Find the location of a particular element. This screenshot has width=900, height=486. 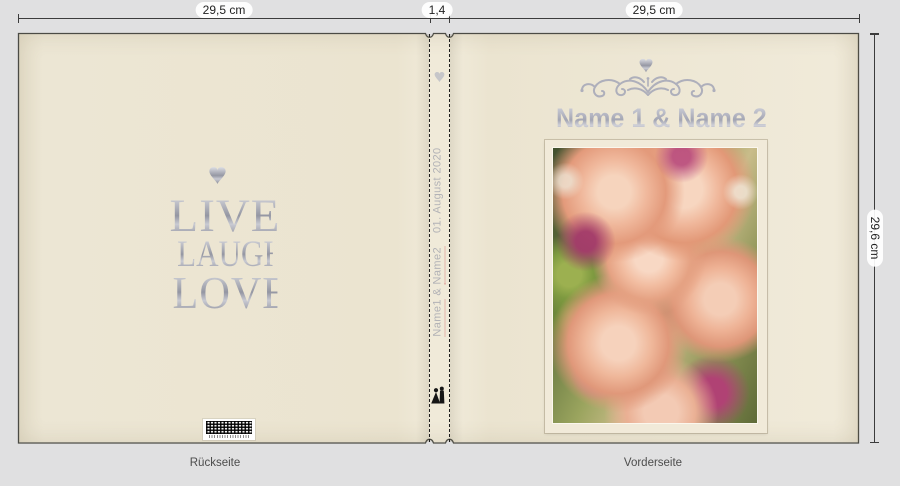

cover-photo-frame is located at coordinates (656, 286).